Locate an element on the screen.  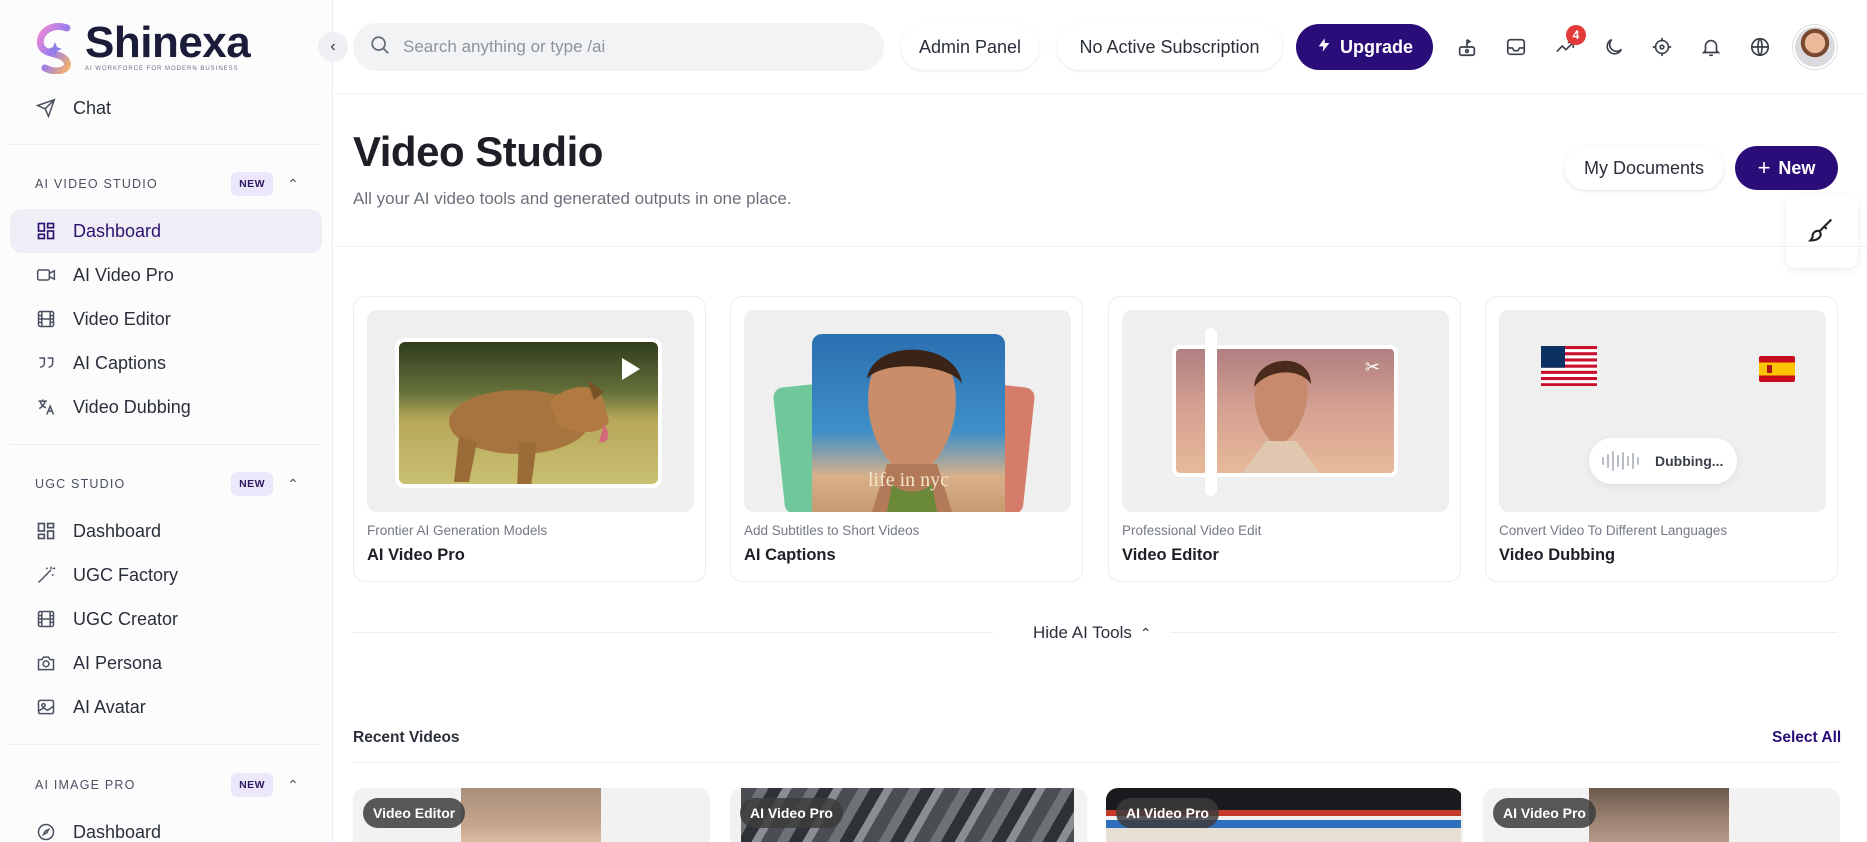
bell-icon is located at coordinates (1711, 47).